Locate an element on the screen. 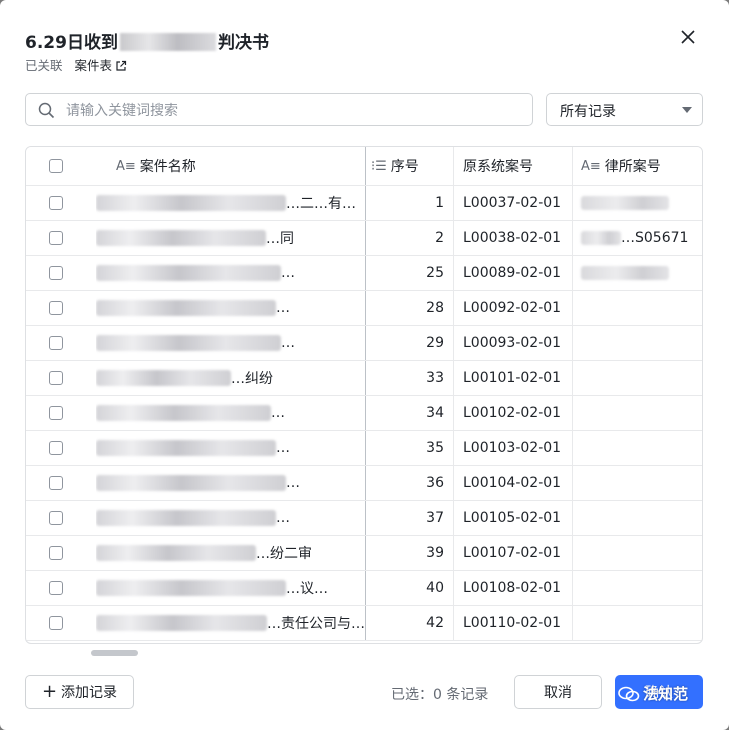 This screenshot has height=730, width=729. watermark: 法知范 is located at coordinates (653, 693).